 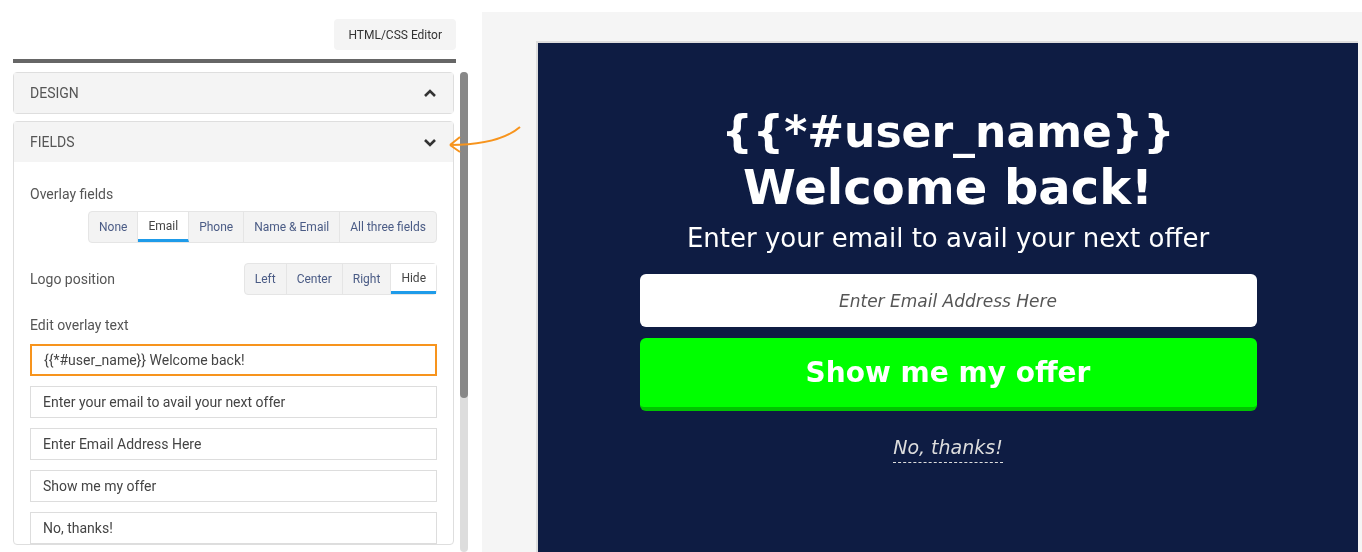 What do you see at coordinates (413, 279) in the screenshot?
I see `segment-tab: Hide` at bounding box center [413, 279].